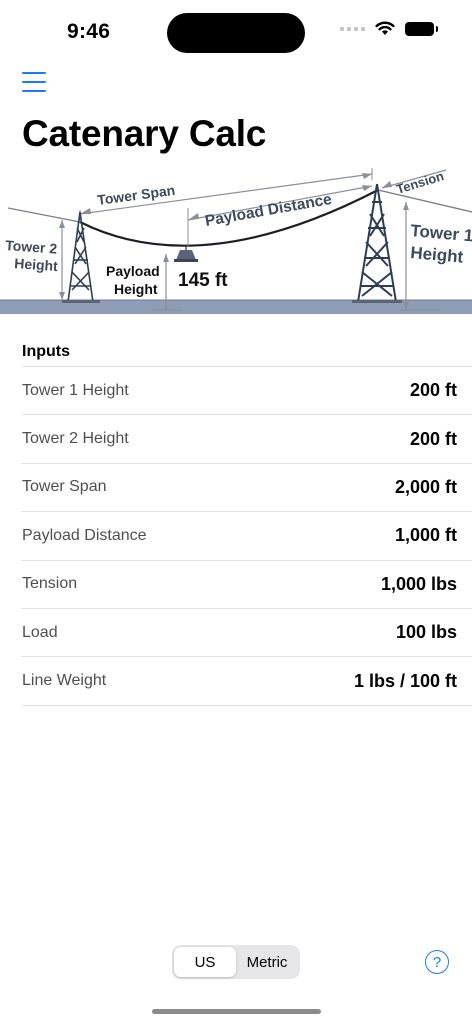 Image resolution: width=472 pixels, height=1024 pixels. I want to click on home-indicator, so click(236, 1011).